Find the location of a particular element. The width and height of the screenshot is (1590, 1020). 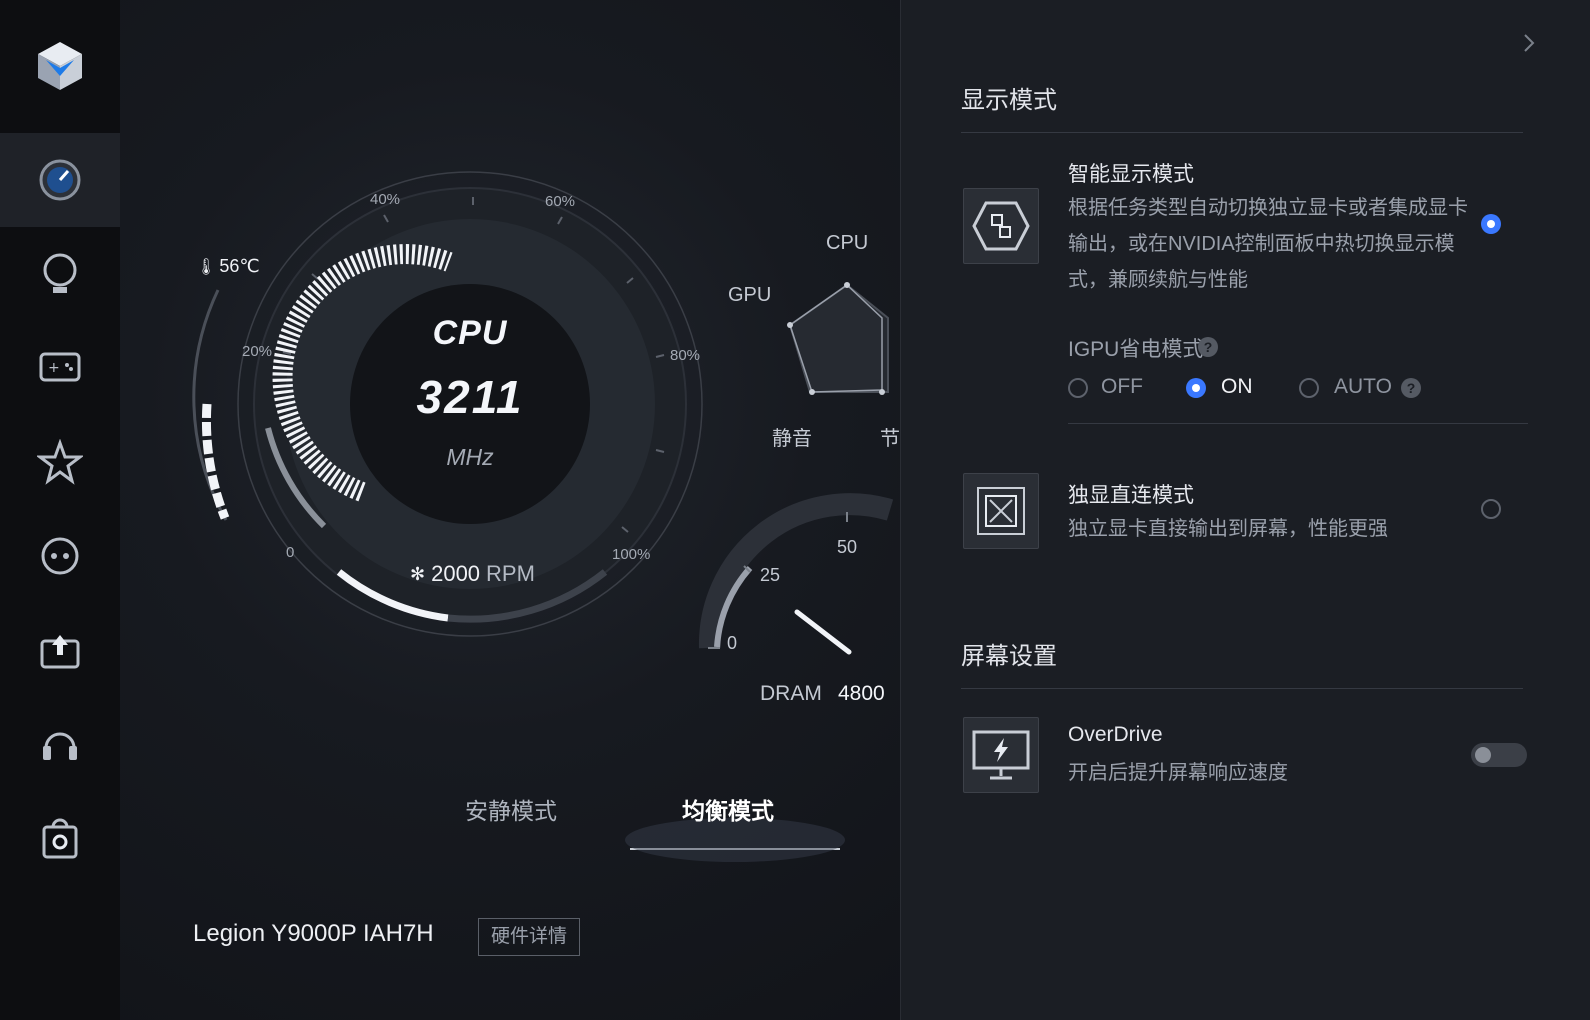

igpu-off-radio is located at coordinates (1078, 388).